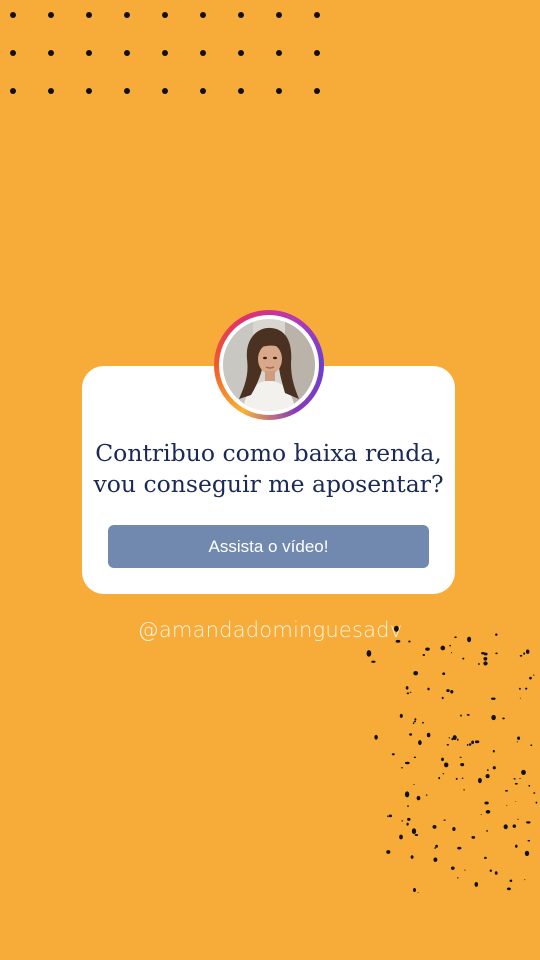 Image resolution: width=540 pixels, height=960 pixels. I want to click on question-line-1: Contribuo como baixa renda,, so click(268, 453).